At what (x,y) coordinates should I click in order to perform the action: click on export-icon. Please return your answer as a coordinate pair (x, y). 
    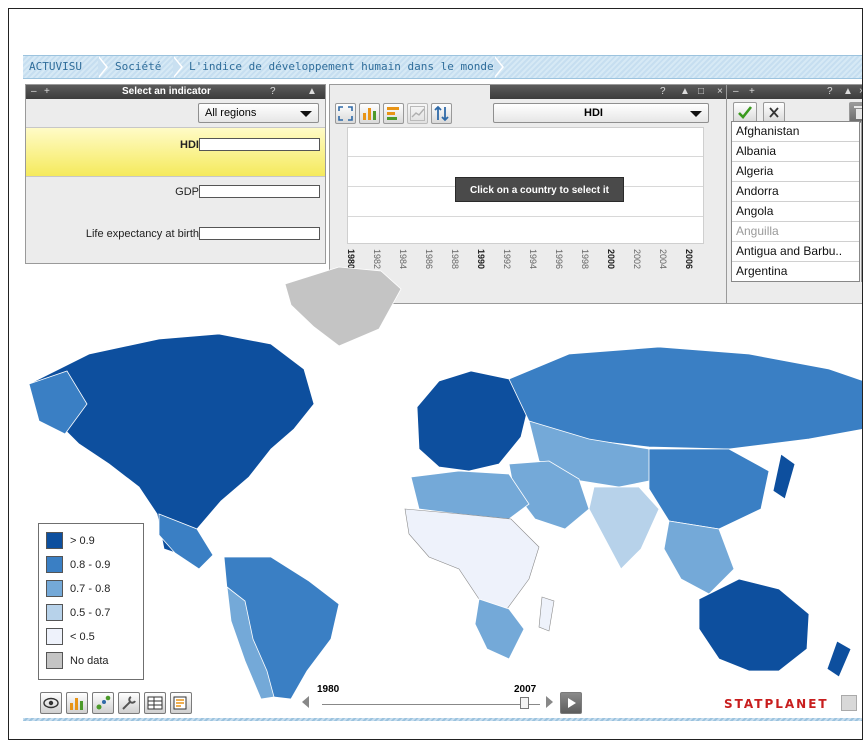
    Looking at the image, I should click on (181, 703).